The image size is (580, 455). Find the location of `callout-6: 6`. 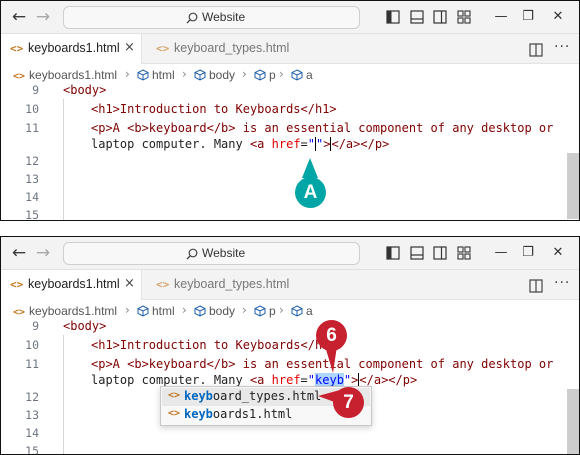

callout-6: 6 is located at coordinates (331, 335).